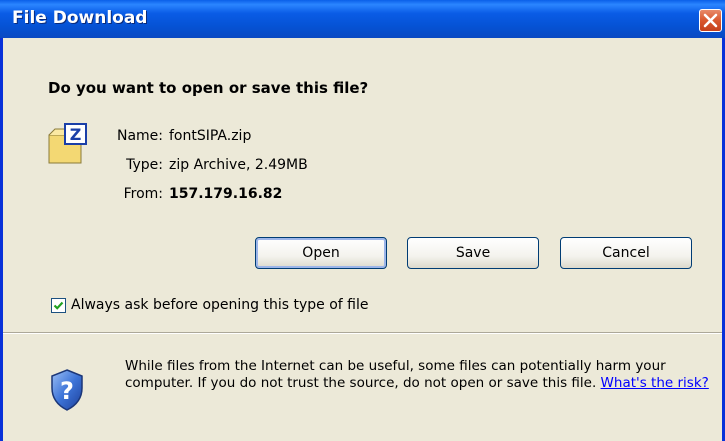 This screenshot has height=441, width=725. What do you see at coordinates (208, 88) in the screenshot?
I see `dialog-question: Do you want to open or save this file?` at bounding box center [208, 88].